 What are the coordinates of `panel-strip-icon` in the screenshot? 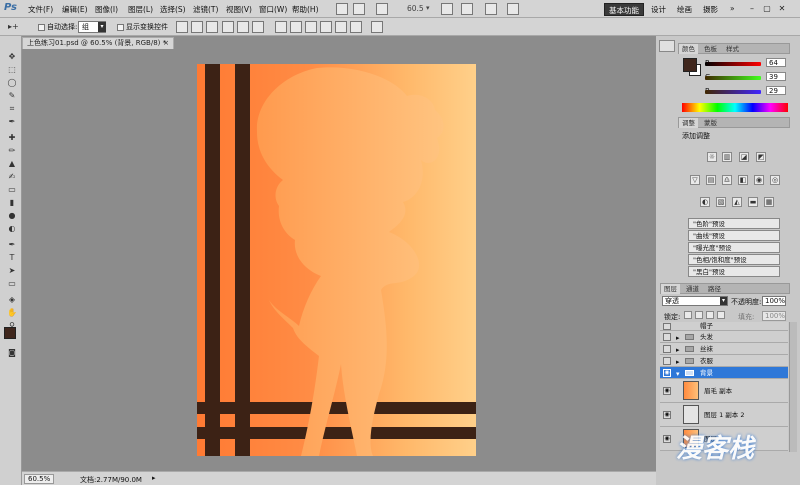 It's located at (667, 46).